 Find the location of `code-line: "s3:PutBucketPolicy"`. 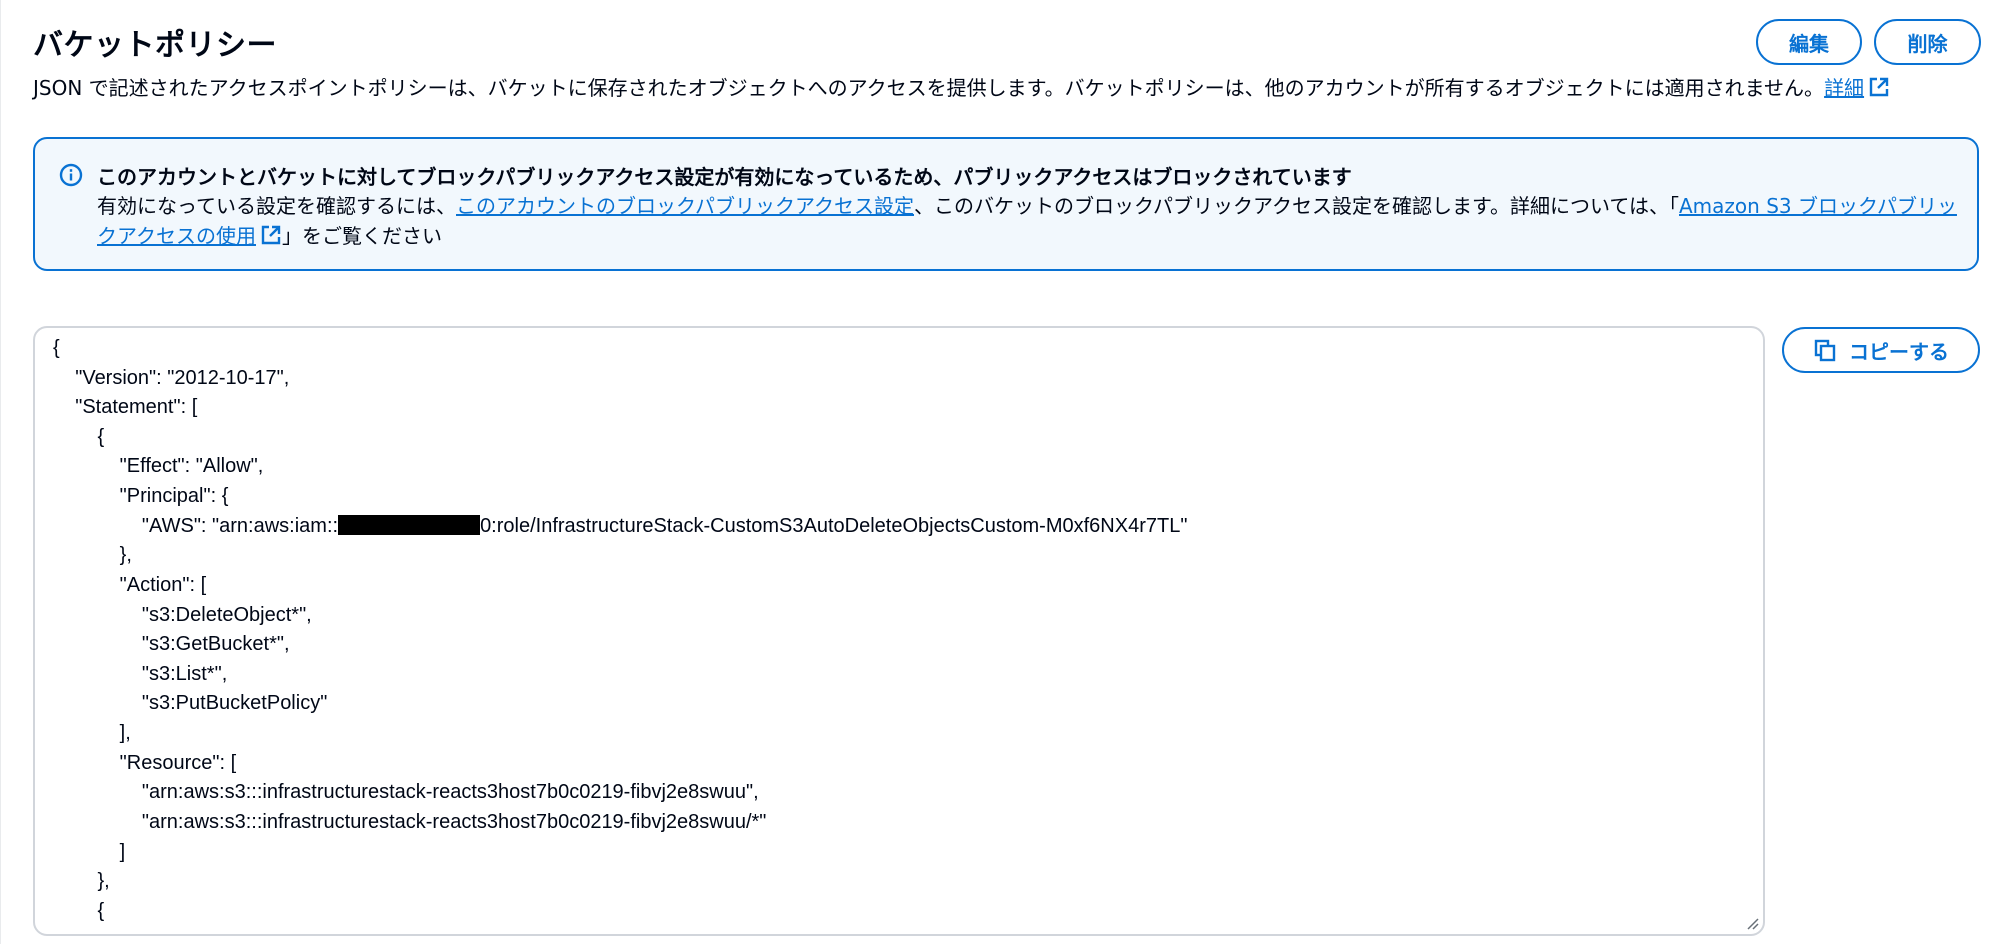

code-line: "s3:PutBucketPolicy" is located at coordinates (190, 703).